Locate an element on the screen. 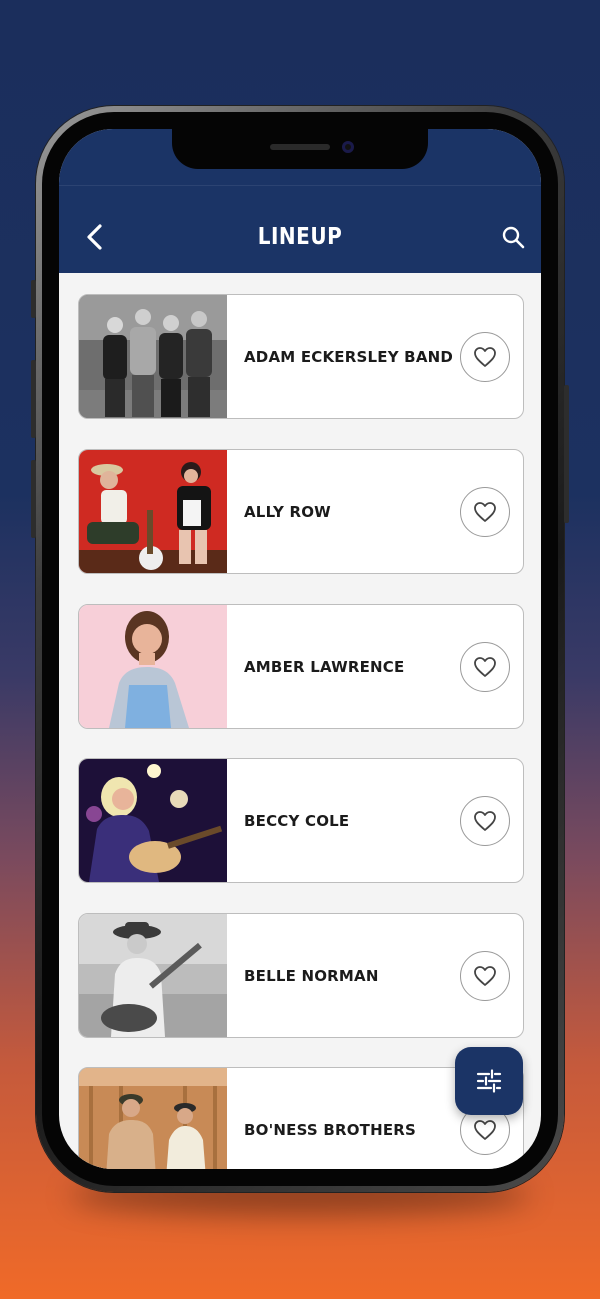  power-button is located at coordinates (566, 454).